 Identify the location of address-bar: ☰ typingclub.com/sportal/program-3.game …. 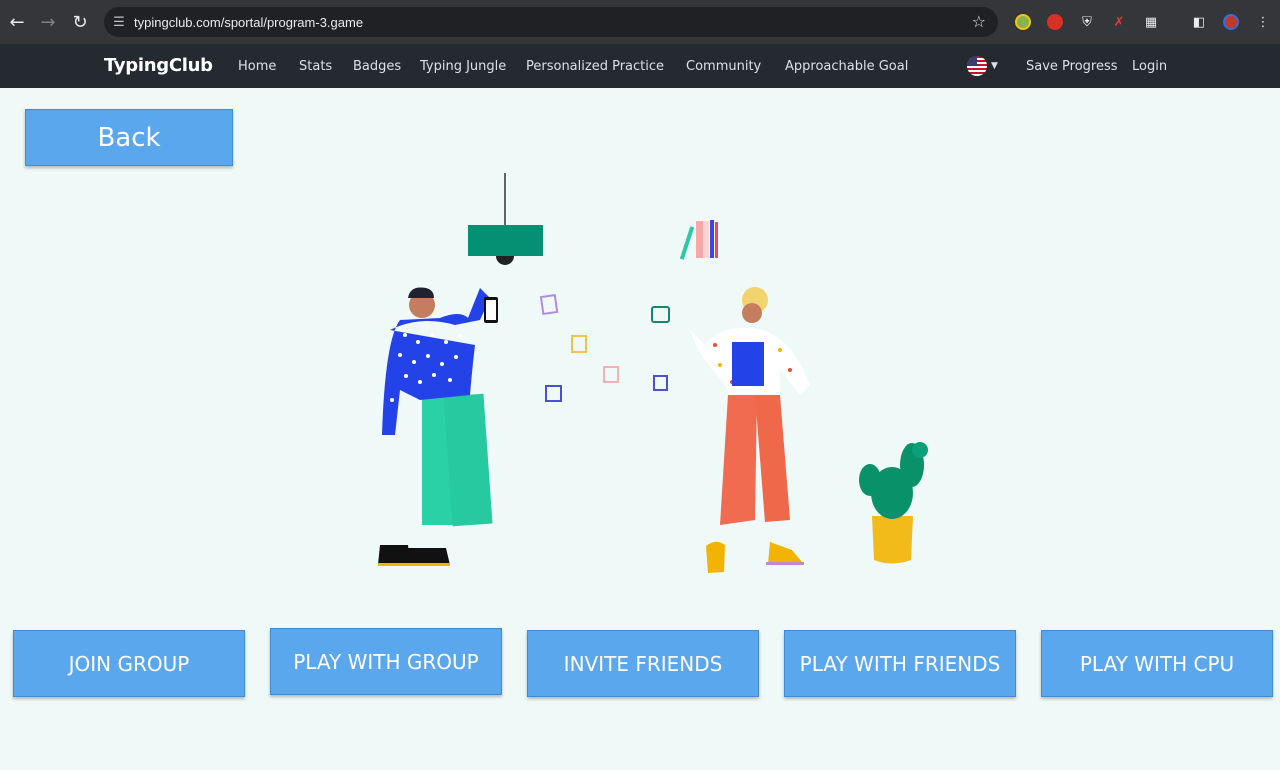
(551, 22).